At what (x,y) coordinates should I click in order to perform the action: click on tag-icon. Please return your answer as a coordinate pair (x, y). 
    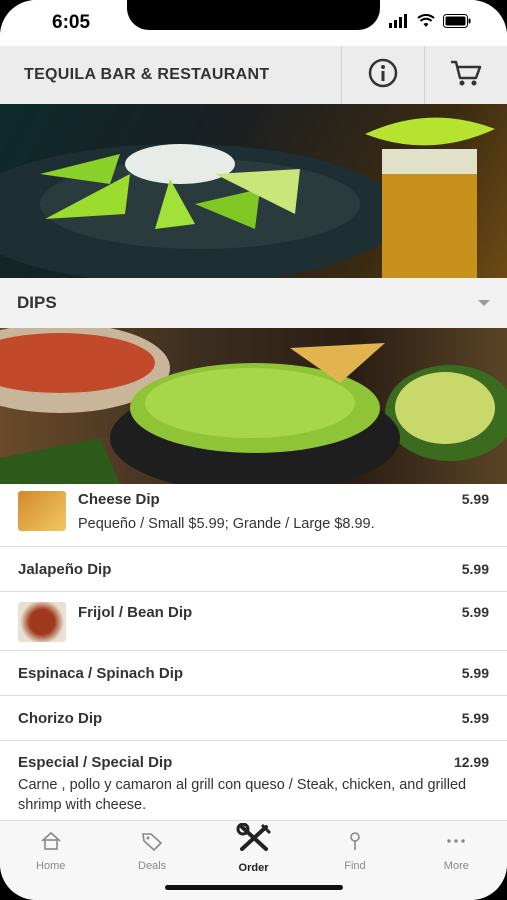
    Looking at the image, I should click on (152, 843).